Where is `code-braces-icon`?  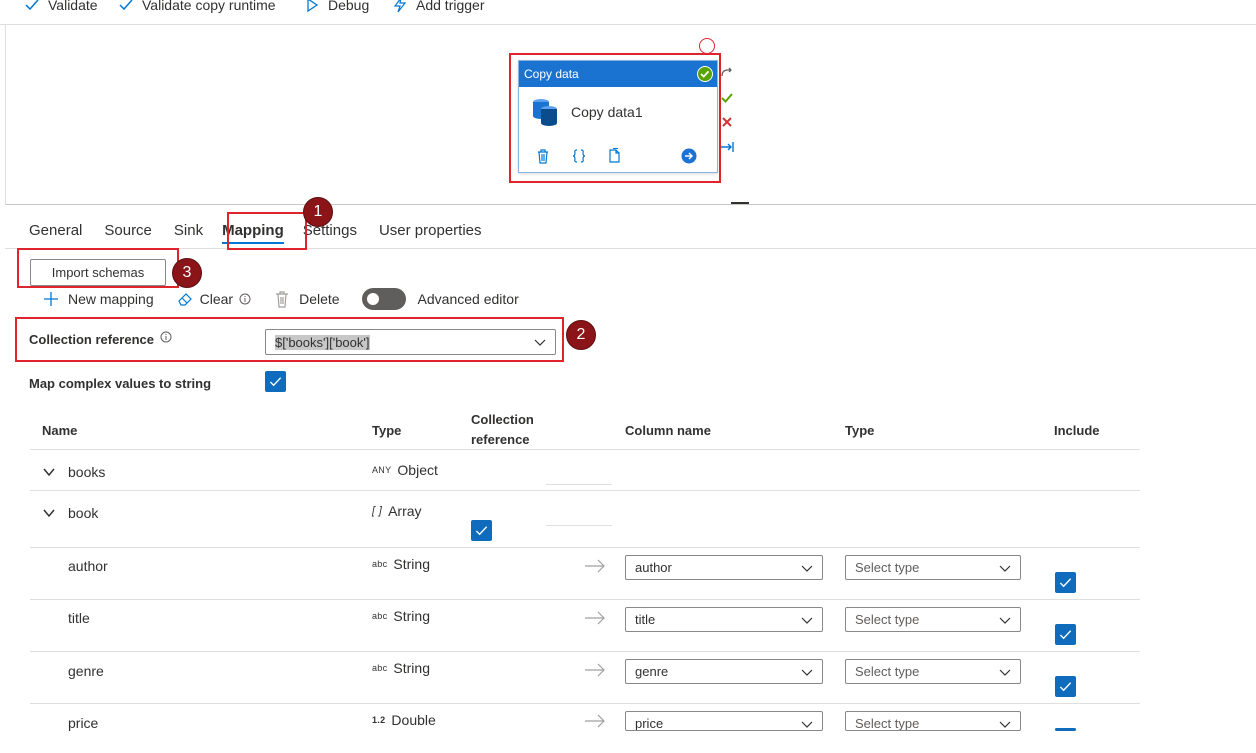
code-braces-icon is located at coordinates (579, 156).